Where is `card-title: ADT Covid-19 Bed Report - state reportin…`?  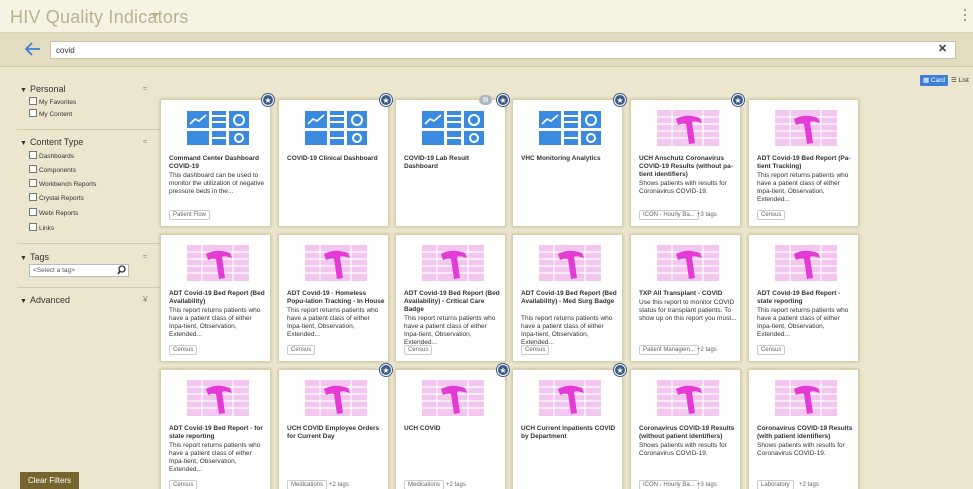 card-title: ADT Covid-19 Bed Report - state reportin… is located at coordinates (806, 298).